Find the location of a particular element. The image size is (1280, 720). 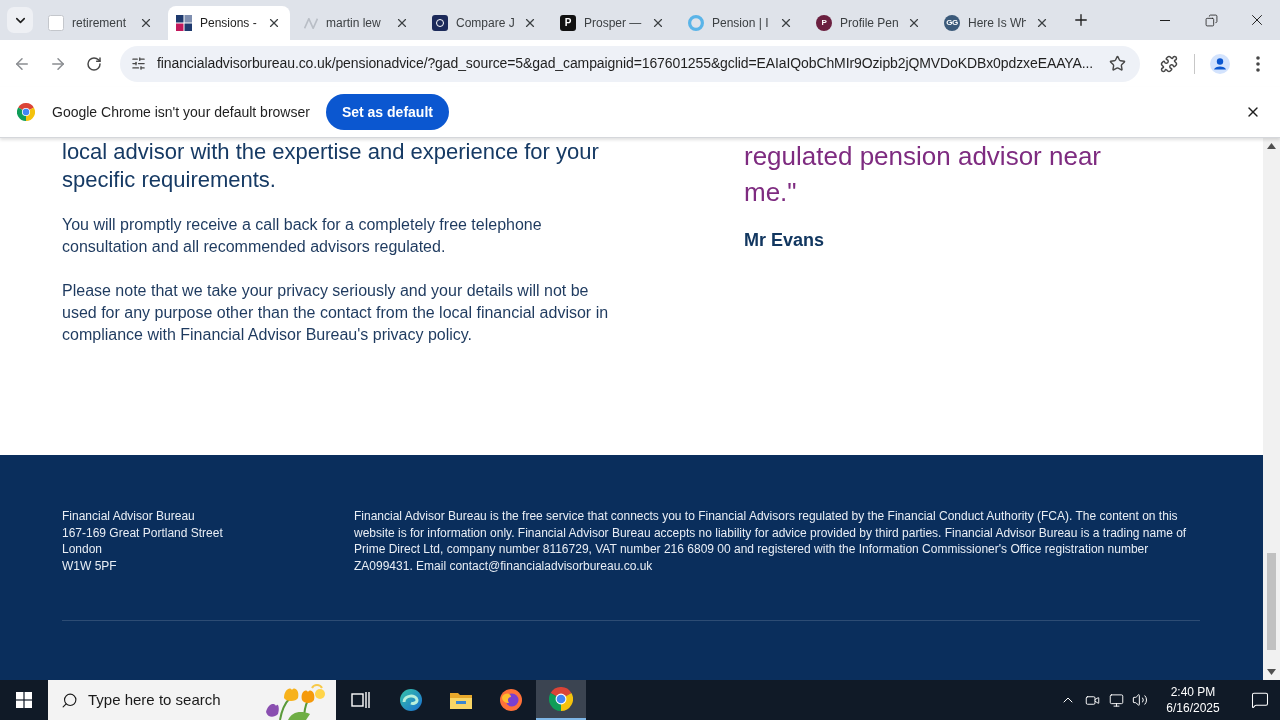

page-icon is located at coordinates (56, 23).